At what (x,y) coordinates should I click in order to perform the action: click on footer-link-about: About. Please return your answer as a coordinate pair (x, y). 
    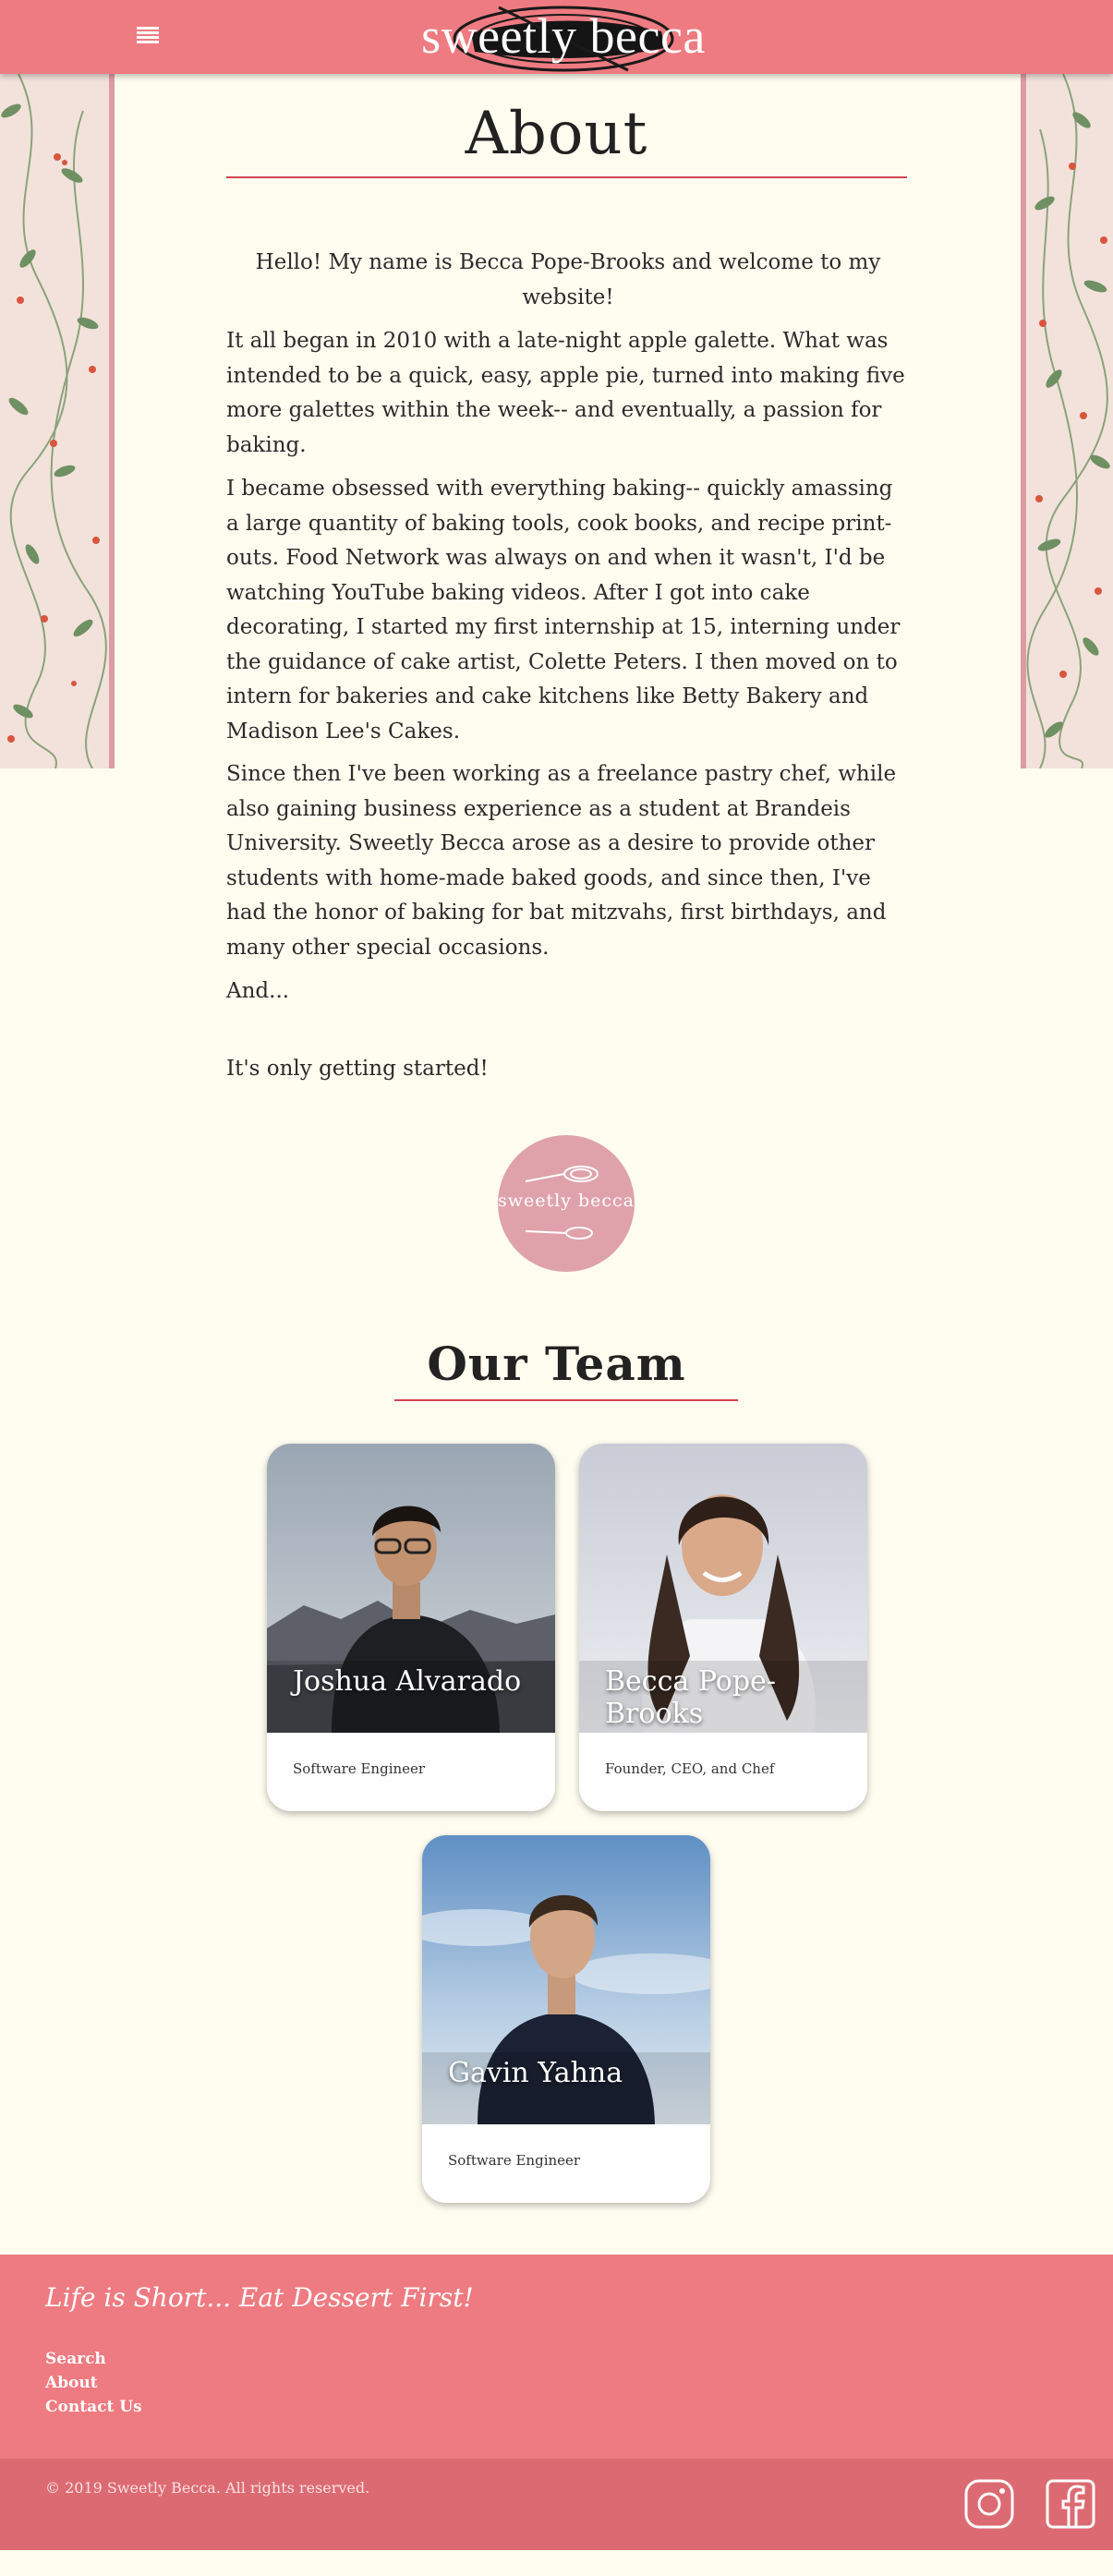
    Looking at the image, I should click on (94, 2383).